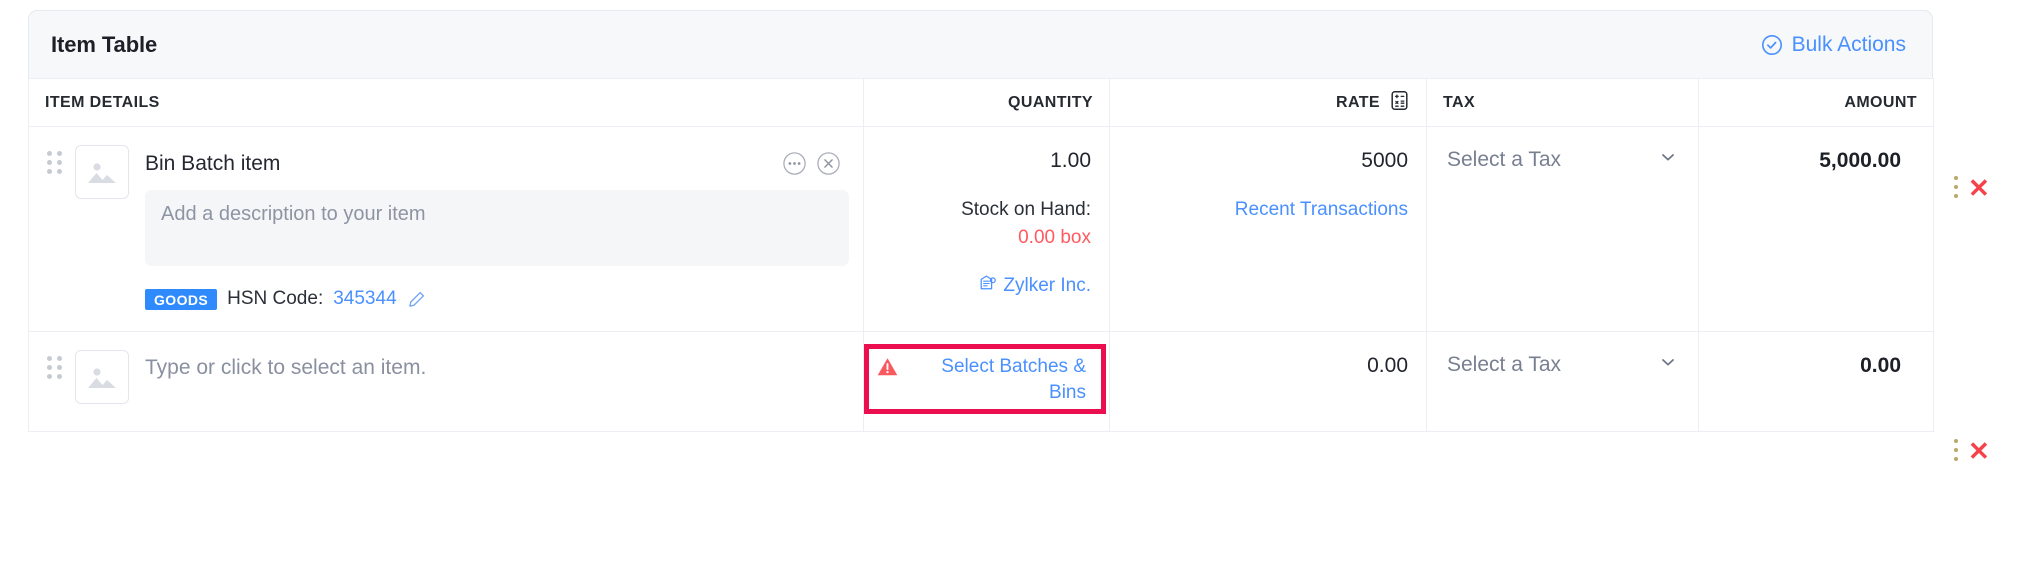 The image size is (2032, 563). What do you see at coordinates (364, 299) in the screenshot?
I see `row-1-hsn-value: 345344` at bounding box center [364, 299].